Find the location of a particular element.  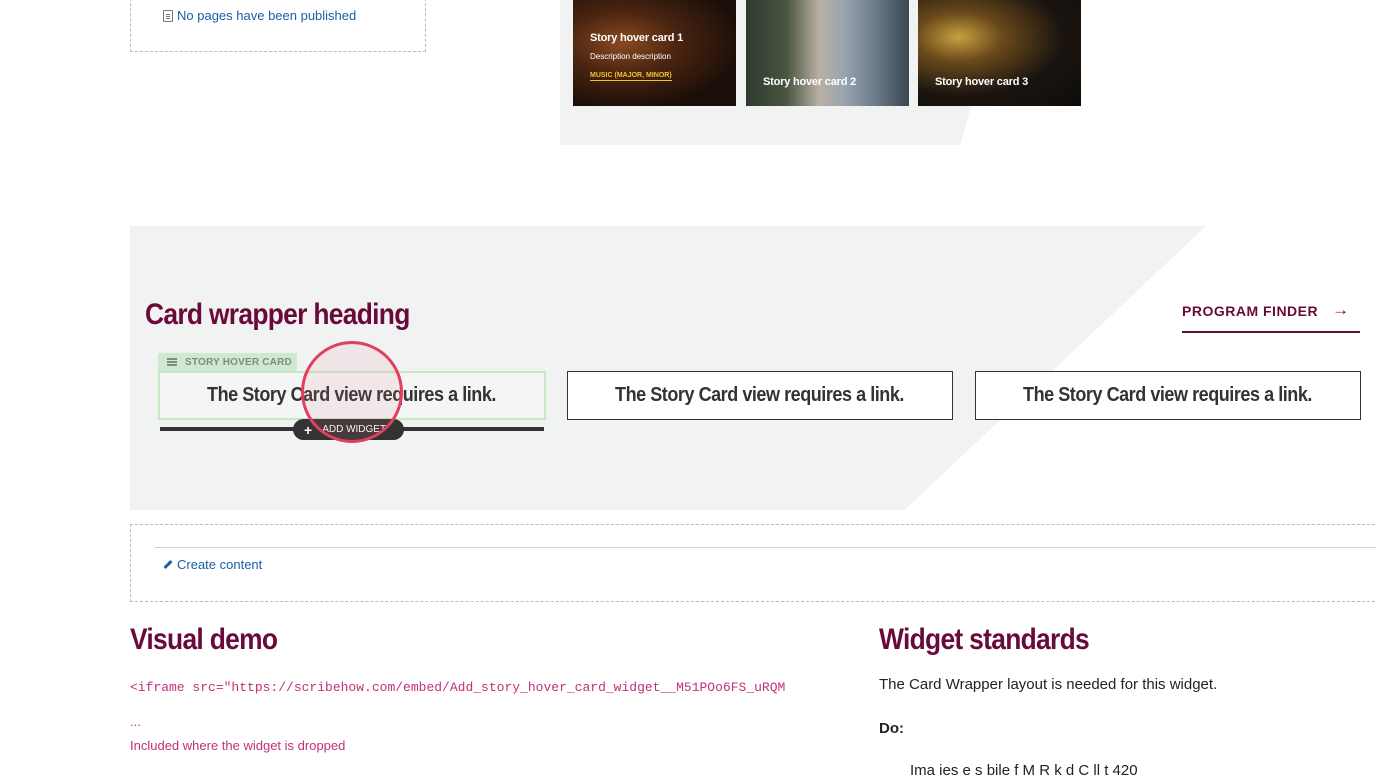

plus-icon: + is located at coordinates (308, 429).